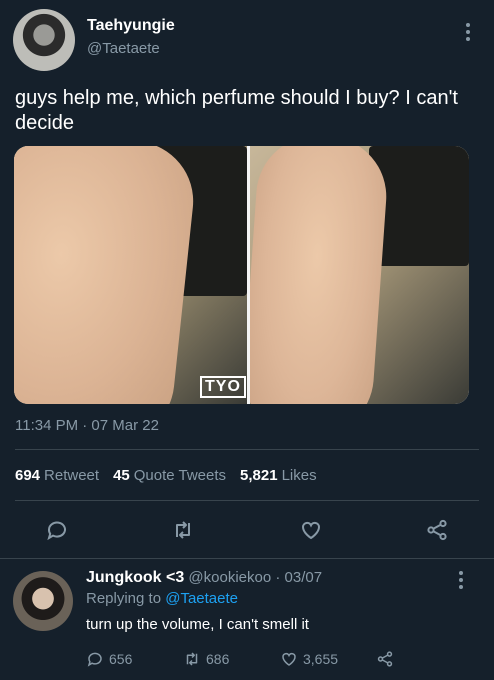 The height and width of the screenshot is (680, 494). What do you see at coordinates (247, 659) in the screenshot?
I see `reply-action-bar: 656 686 3,655` at bounding box center [247, 659].